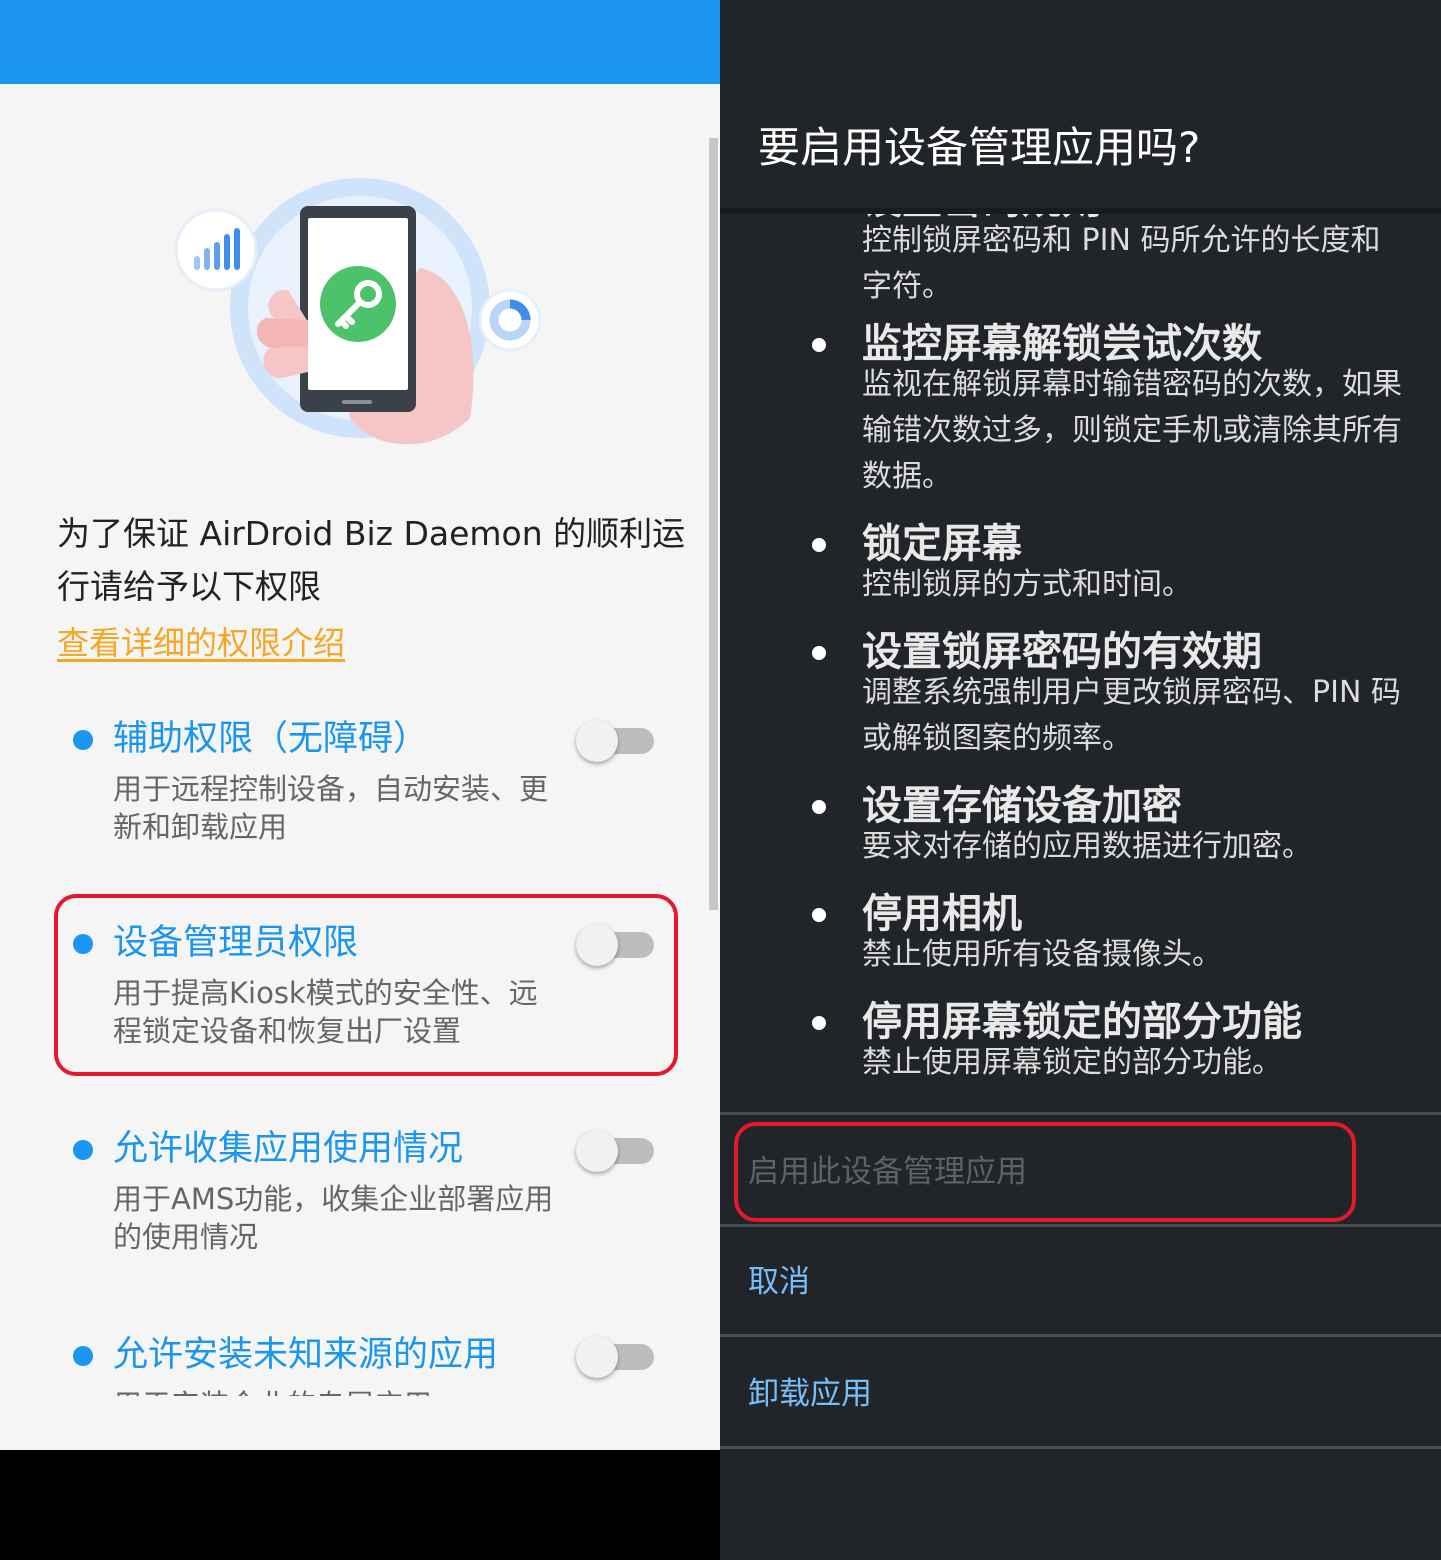  What do you see at coordinates (358, 304) in the screenshot?
I see `key-icon` at bounding box center [358, 304].